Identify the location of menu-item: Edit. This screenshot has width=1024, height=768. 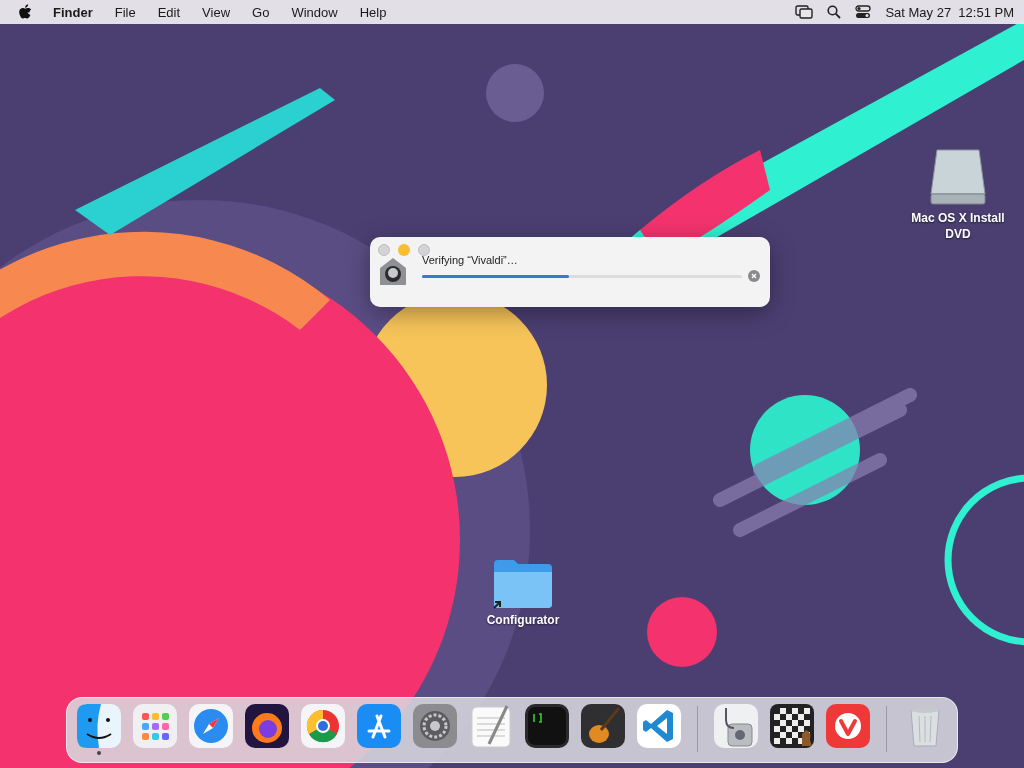
(169, 12).